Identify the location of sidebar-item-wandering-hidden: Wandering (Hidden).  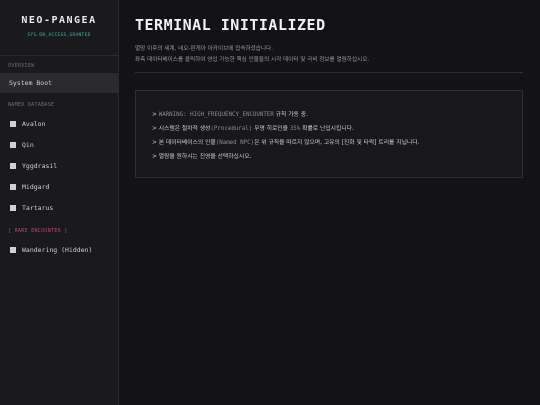
(59, 250).